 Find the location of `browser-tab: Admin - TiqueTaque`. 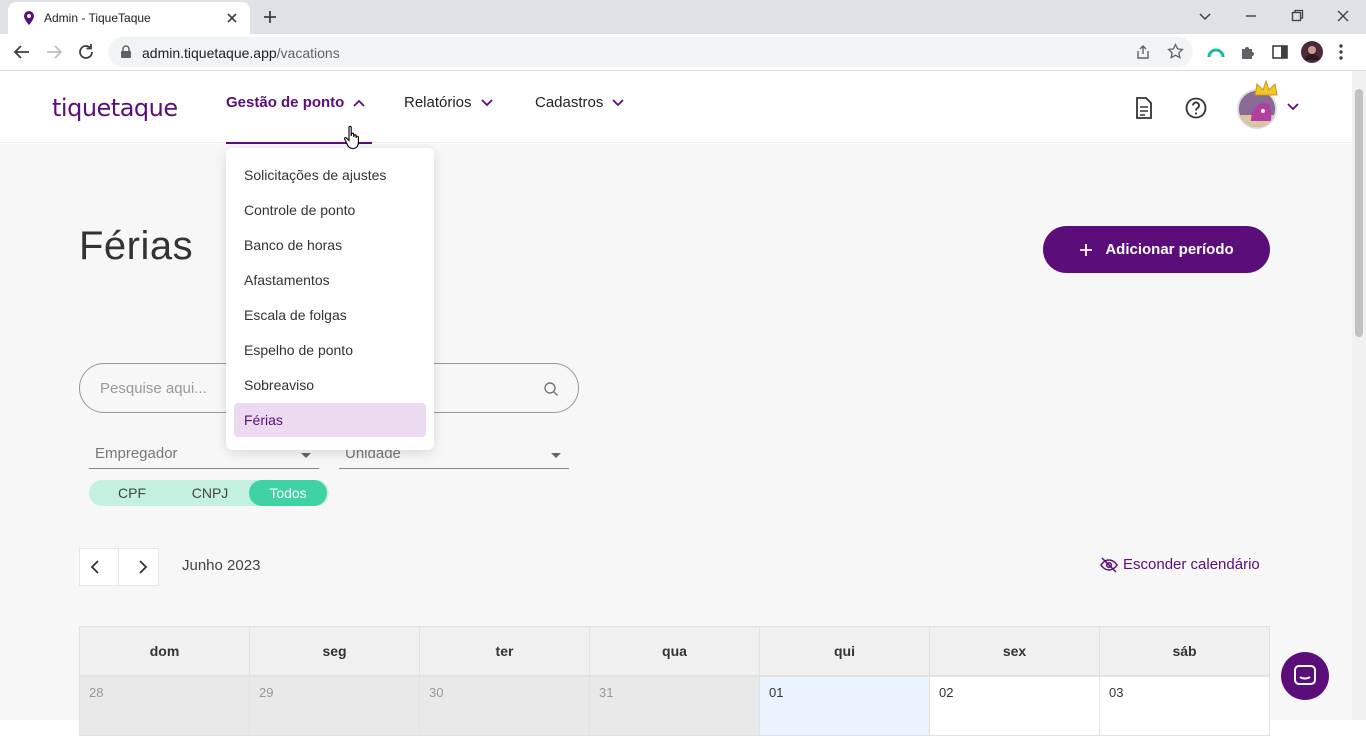

browser-tab: Admin - TiqueTaque is located at coordinates (129, 18).